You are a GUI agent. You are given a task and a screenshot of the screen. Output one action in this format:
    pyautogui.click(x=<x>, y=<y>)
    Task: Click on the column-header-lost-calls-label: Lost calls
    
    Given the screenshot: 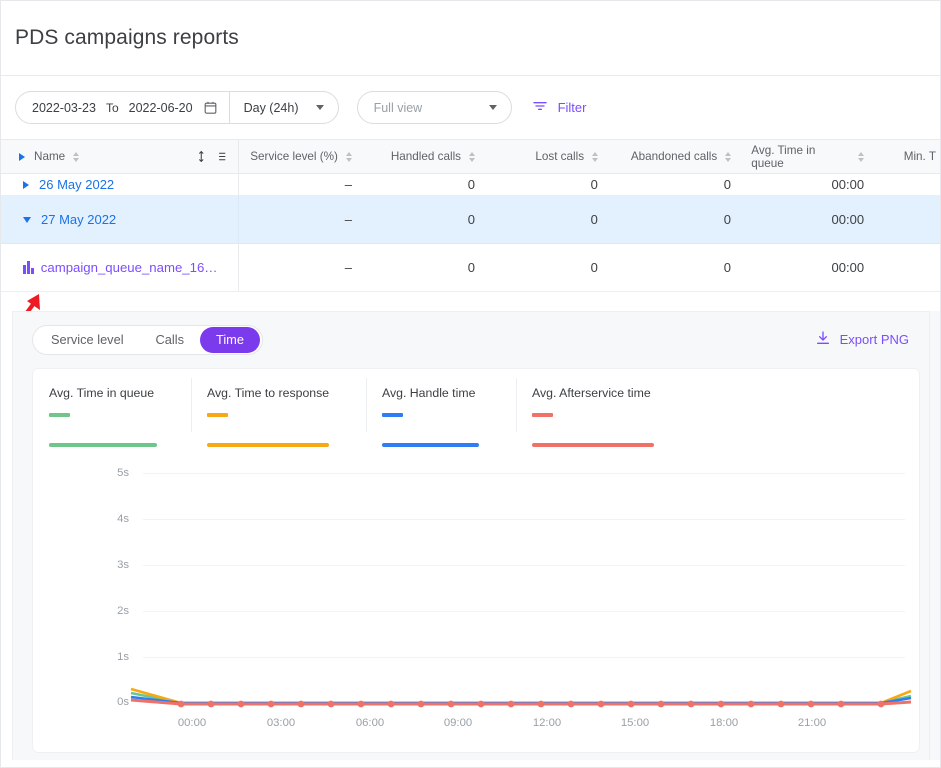 What is the action you would take?
    pyautogui.click(x=560, y=156)
    